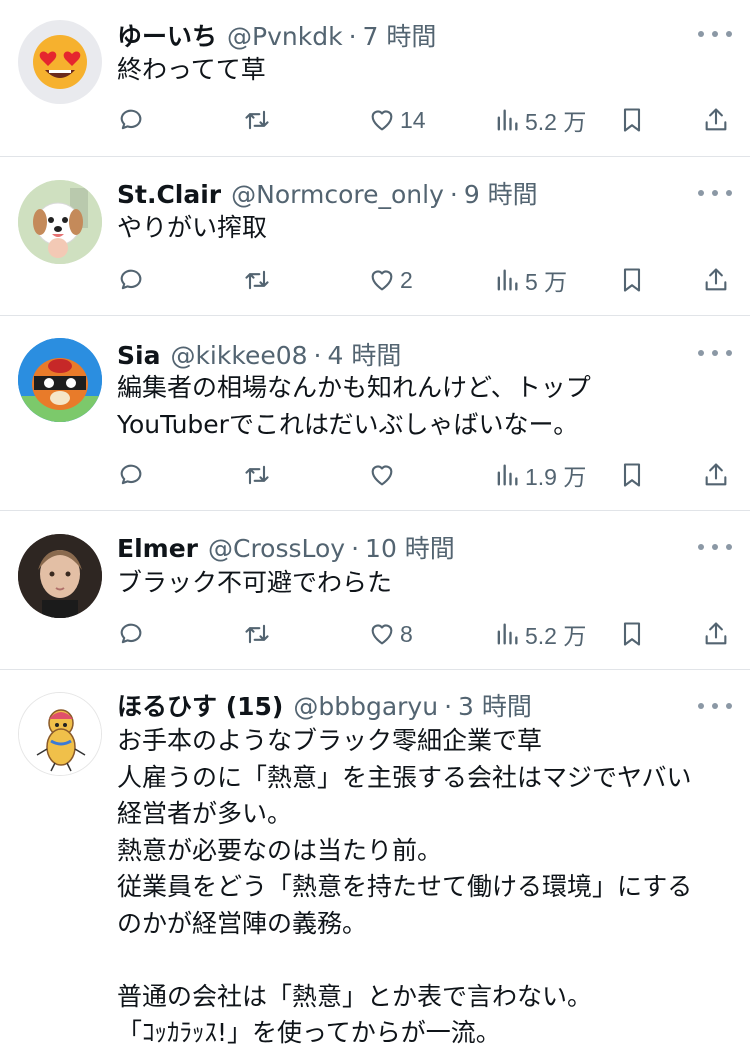 This screenshot has height=1057, width=750. Describe the element at coordinates (337, 194) in the screenshot. I see `user-handle: @Normcore_only` at that location.